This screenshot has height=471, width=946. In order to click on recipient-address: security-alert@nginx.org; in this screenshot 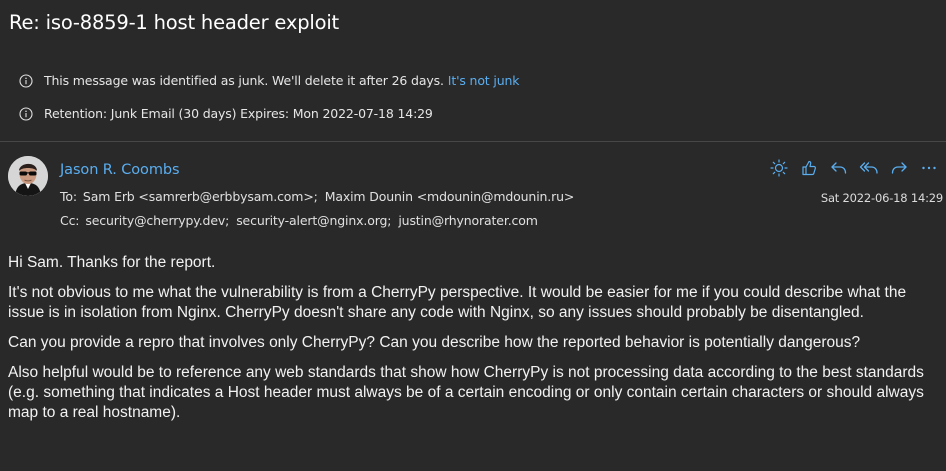, I will do `click(313, 220)`.